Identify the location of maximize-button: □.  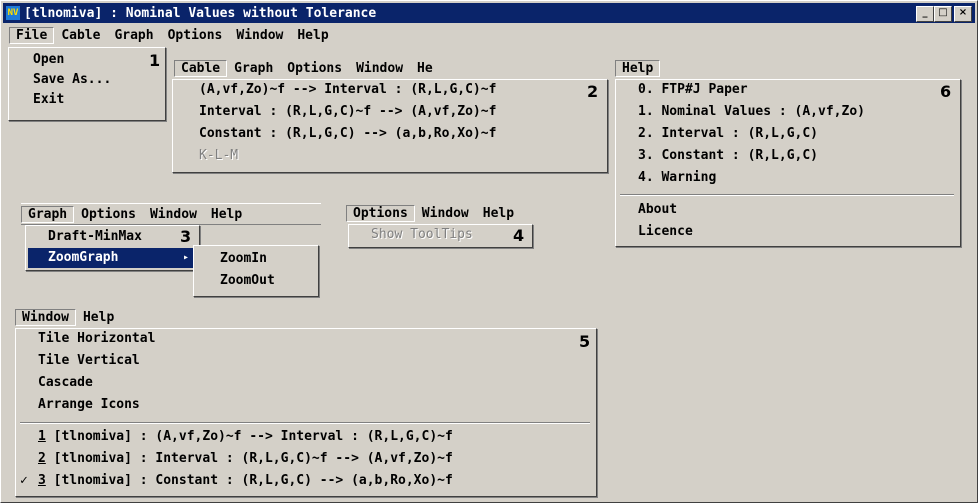
(943, 14).